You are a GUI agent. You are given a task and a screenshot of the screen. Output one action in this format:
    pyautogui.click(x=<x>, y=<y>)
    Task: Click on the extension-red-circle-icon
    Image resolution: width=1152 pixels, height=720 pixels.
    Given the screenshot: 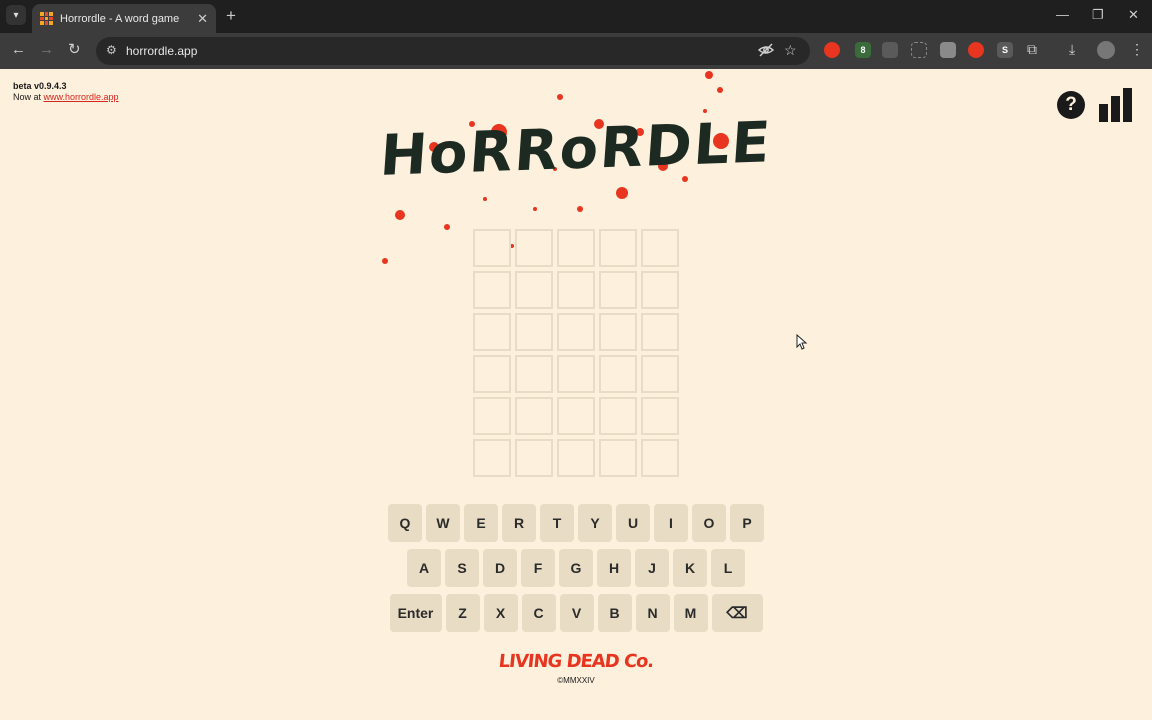 What is the action you would take?
    pyautogui.click(x=976, y=50)
    